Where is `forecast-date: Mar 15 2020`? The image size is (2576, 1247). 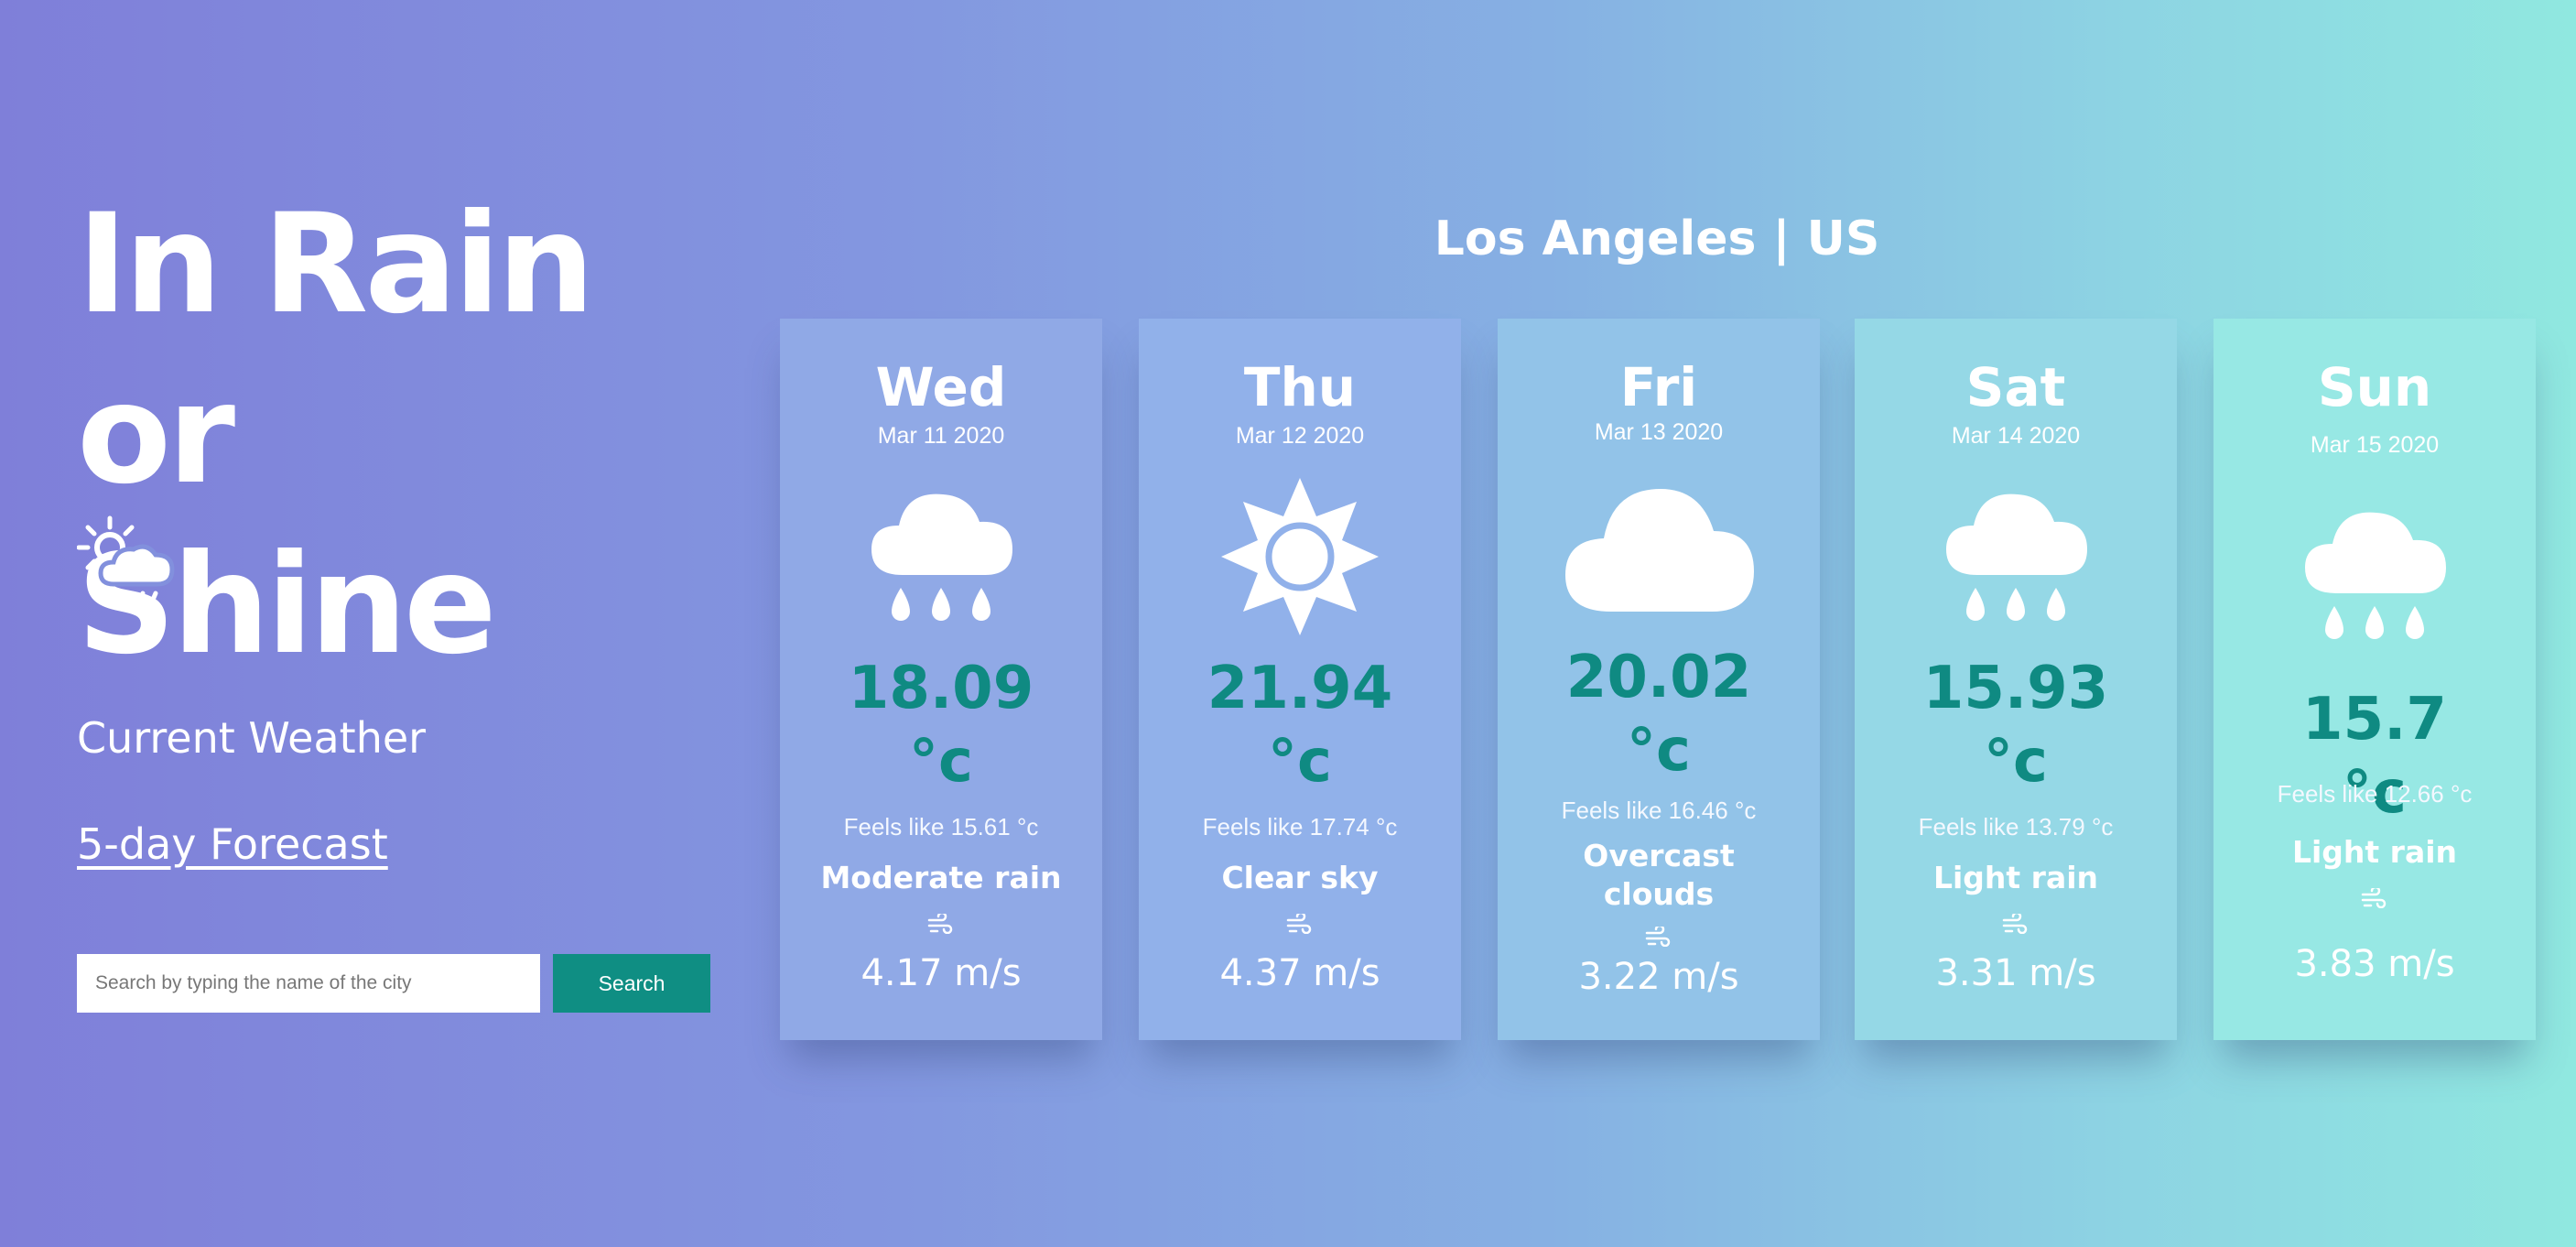 forecast-date: Mar 15 2020 is located at coordinates (2375, 445).